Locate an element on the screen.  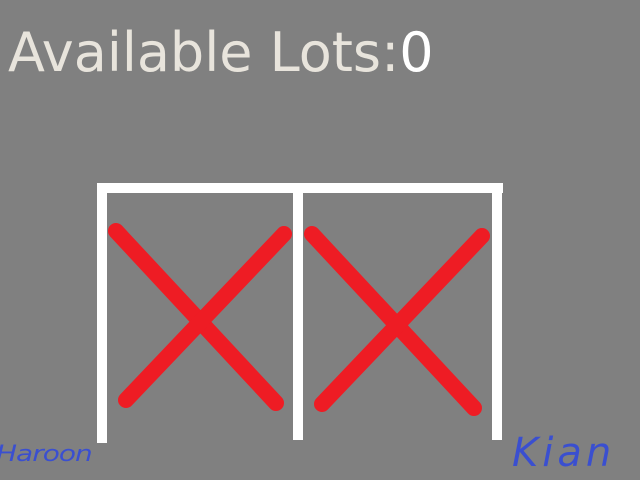
signature-left: Haroon is located at coordinates (46, 453).